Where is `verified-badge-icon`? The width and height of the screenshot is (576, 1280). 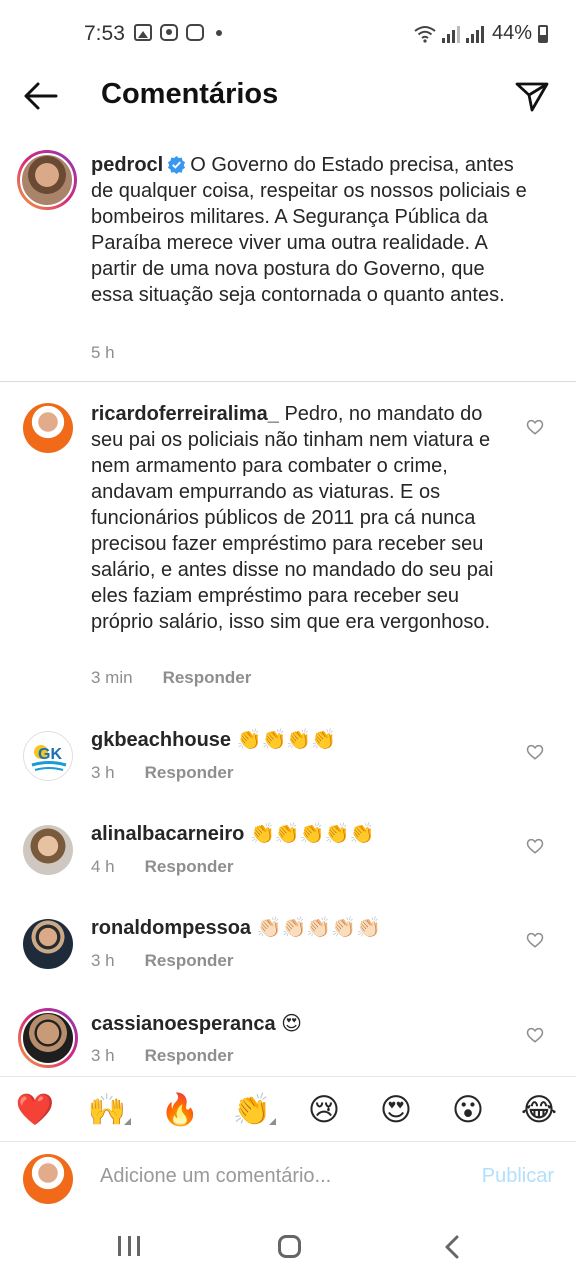 verified-badge-icon is located at coordinates (177, 164).